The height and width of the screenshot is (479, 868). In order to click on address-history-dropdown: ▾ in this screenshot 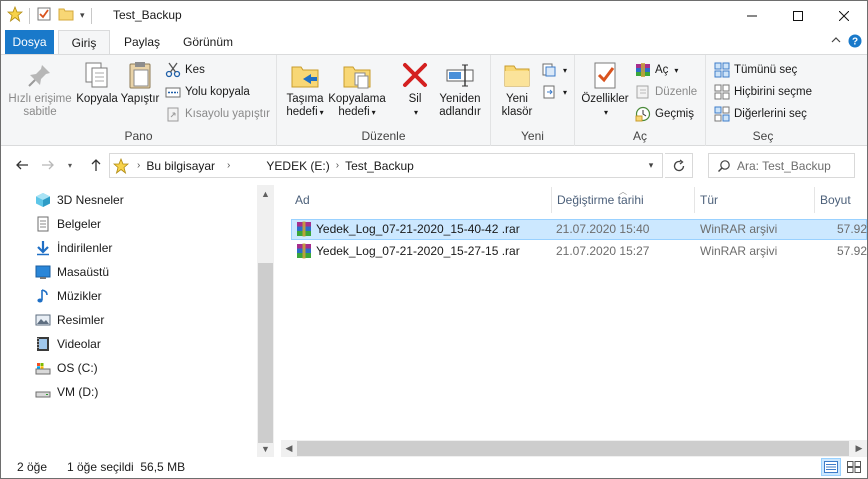, I will do `click(651, 165)`.